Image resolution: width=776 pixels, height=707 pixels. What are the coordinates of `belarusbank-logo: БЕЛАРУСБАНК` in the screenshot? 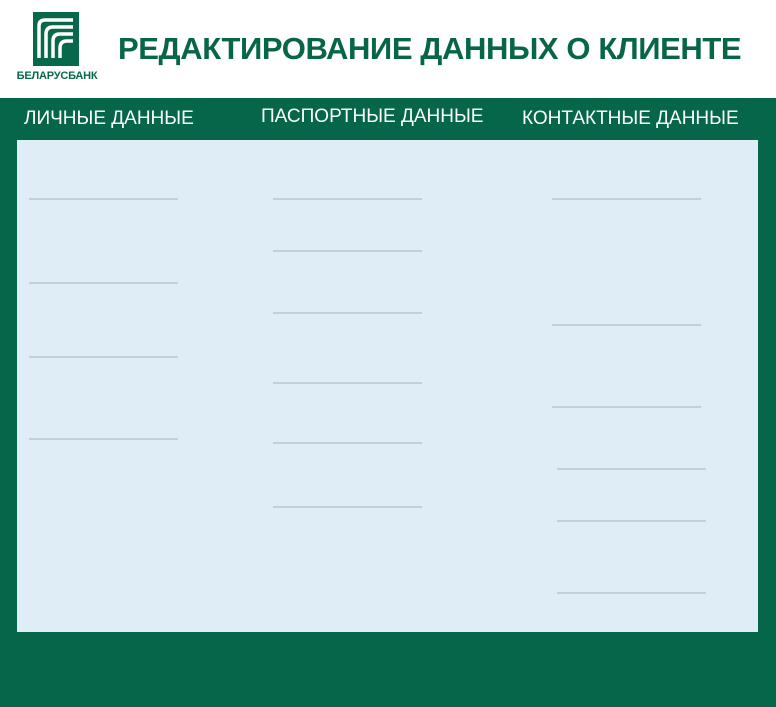 It's located at (57, 49).